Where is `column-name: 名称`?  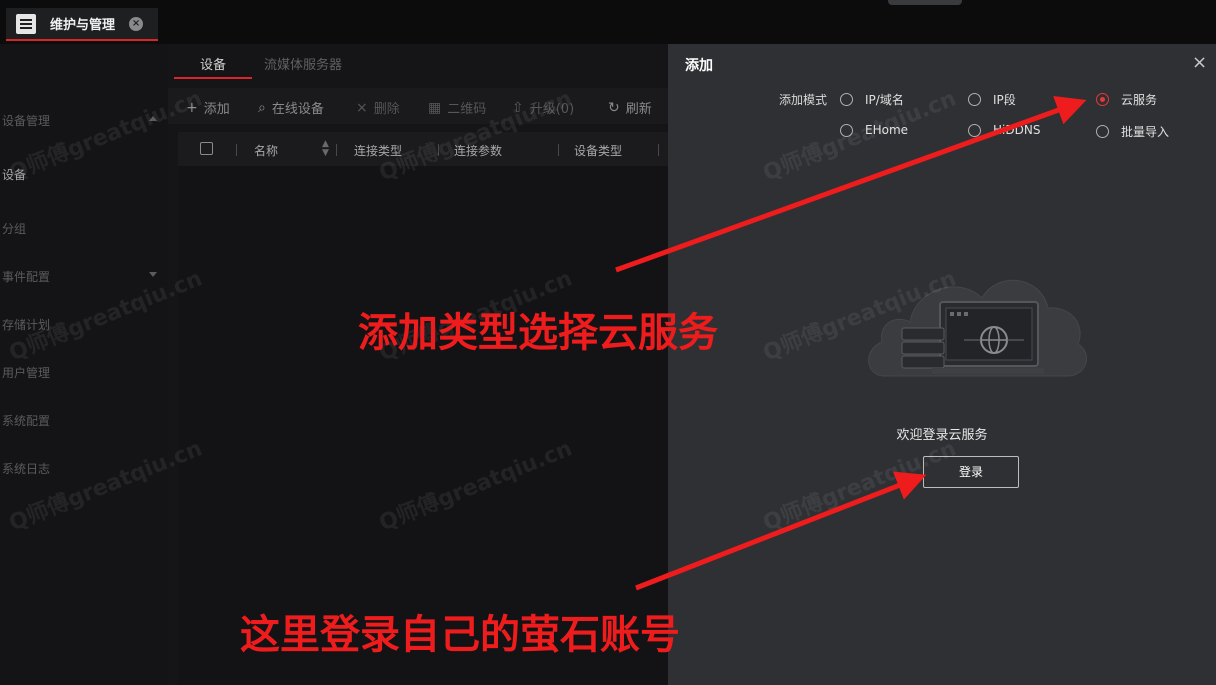 column-name: 名称 is located at coordinates (266, 150).